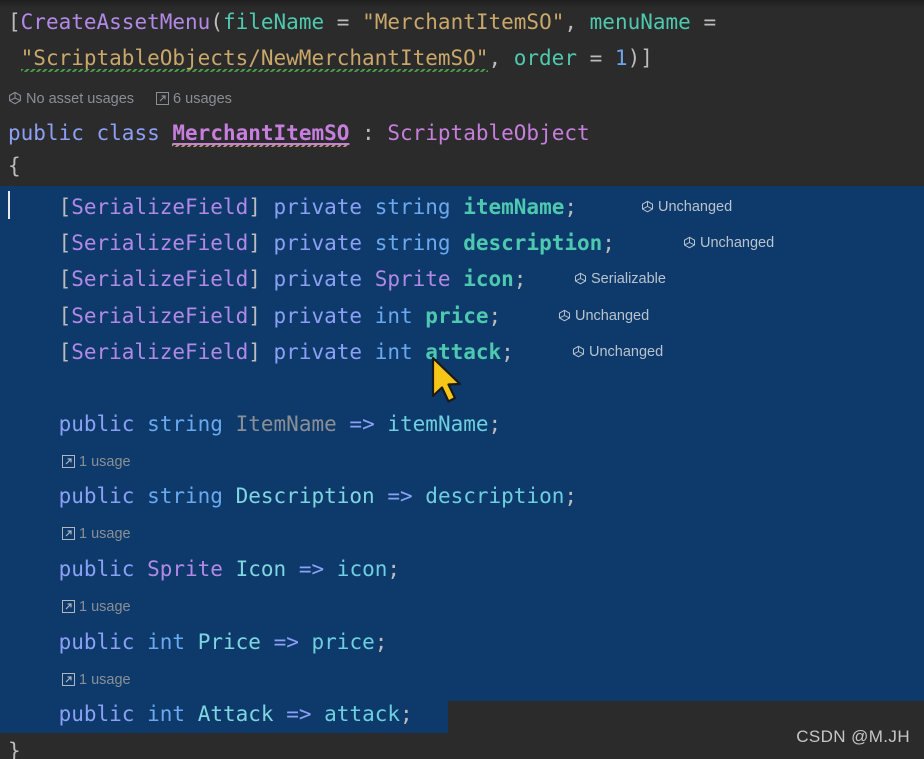  Describe the element at coordinates (628, 279) in the screenshot. I see `field-badge-label: Serializable` at that location.